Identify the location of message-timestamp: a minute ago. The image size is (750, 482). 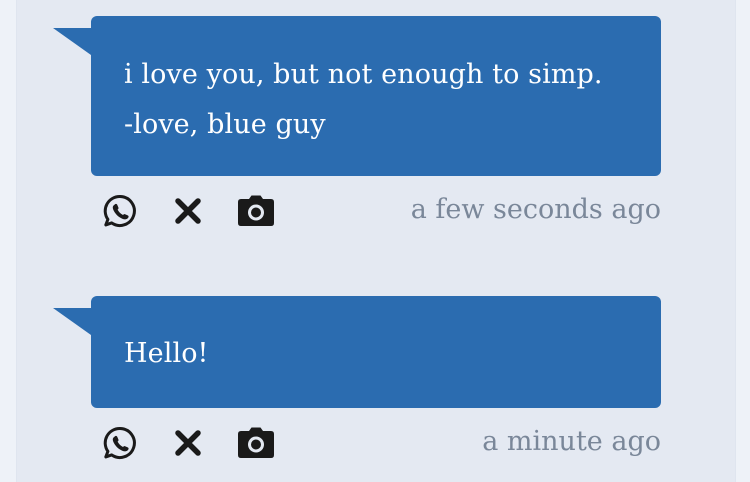
(571, 441).